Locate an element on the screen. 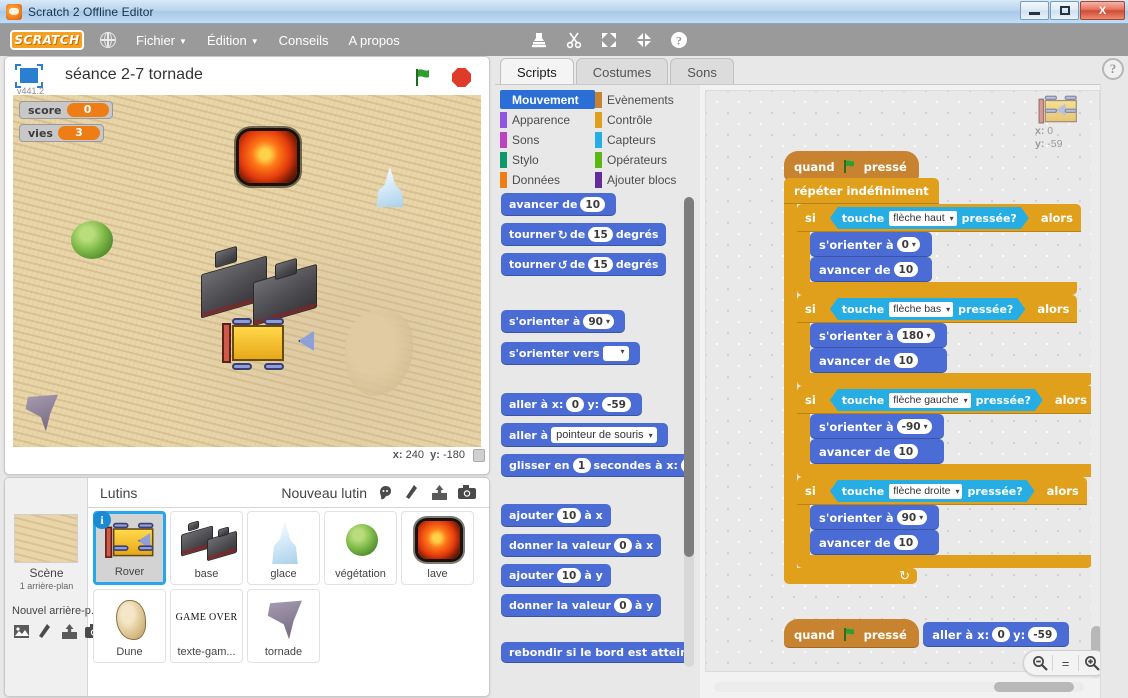 The height and width of the screenshot is (698, 1128). category-evenements: Evènements is located at coordinates (647, 99).